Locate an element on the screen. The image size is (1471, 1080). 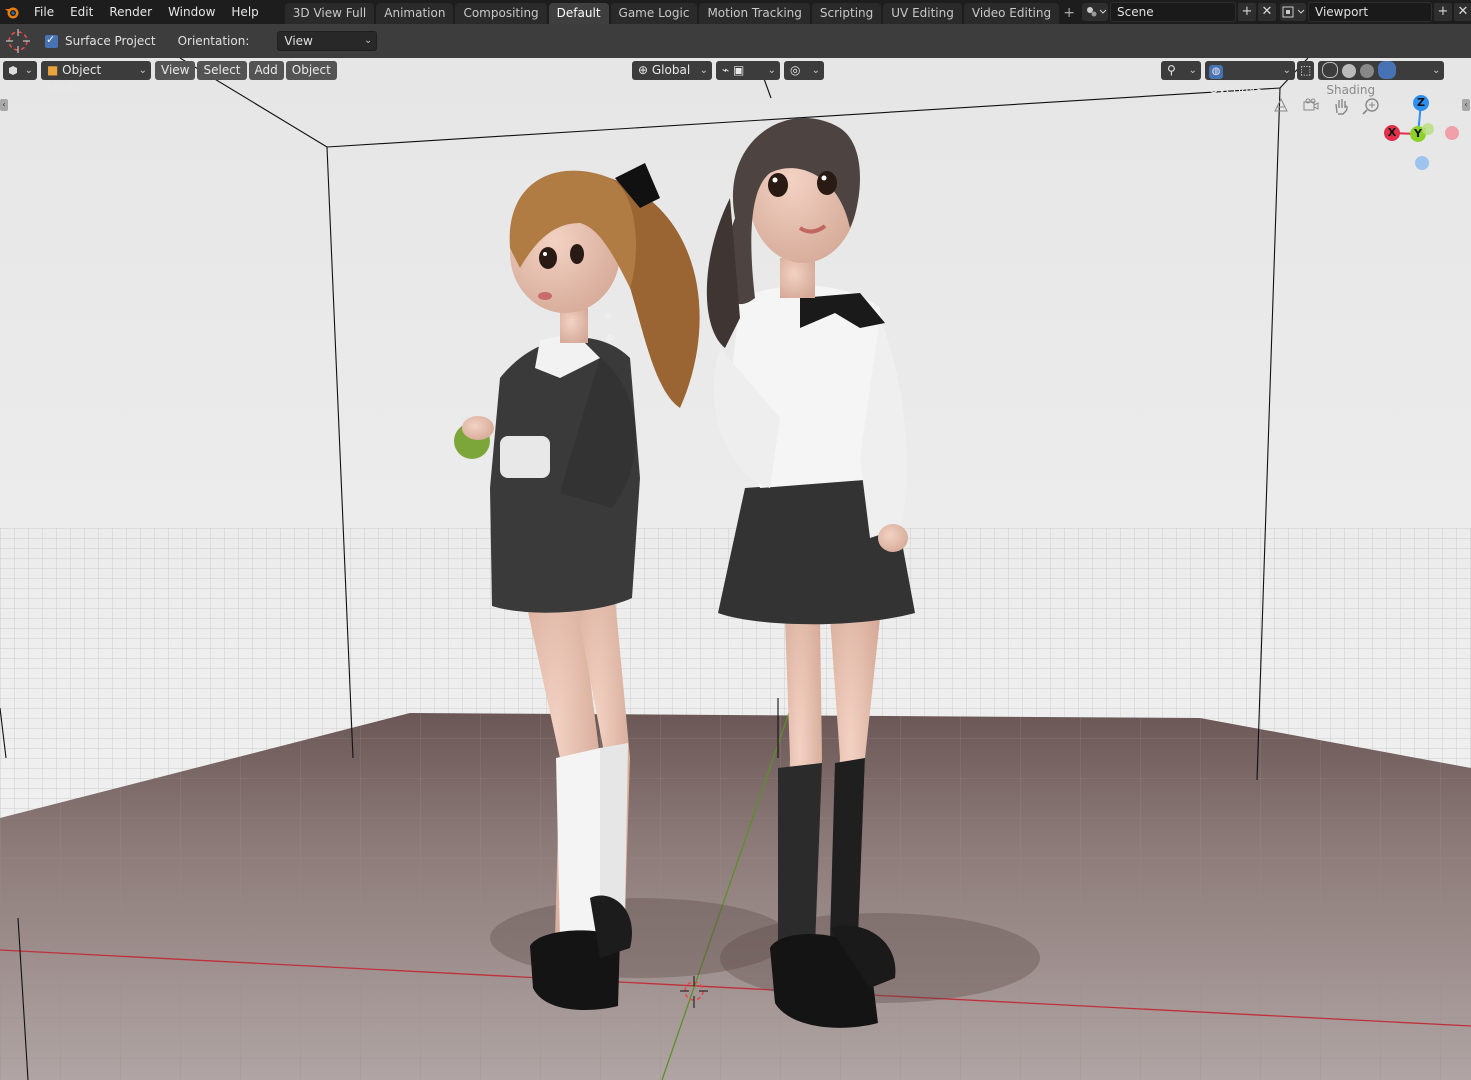
viewport-header-left: ⌄ ■ Object Mode ⌄ View Select Add Object is located at coordinates (171, 78).